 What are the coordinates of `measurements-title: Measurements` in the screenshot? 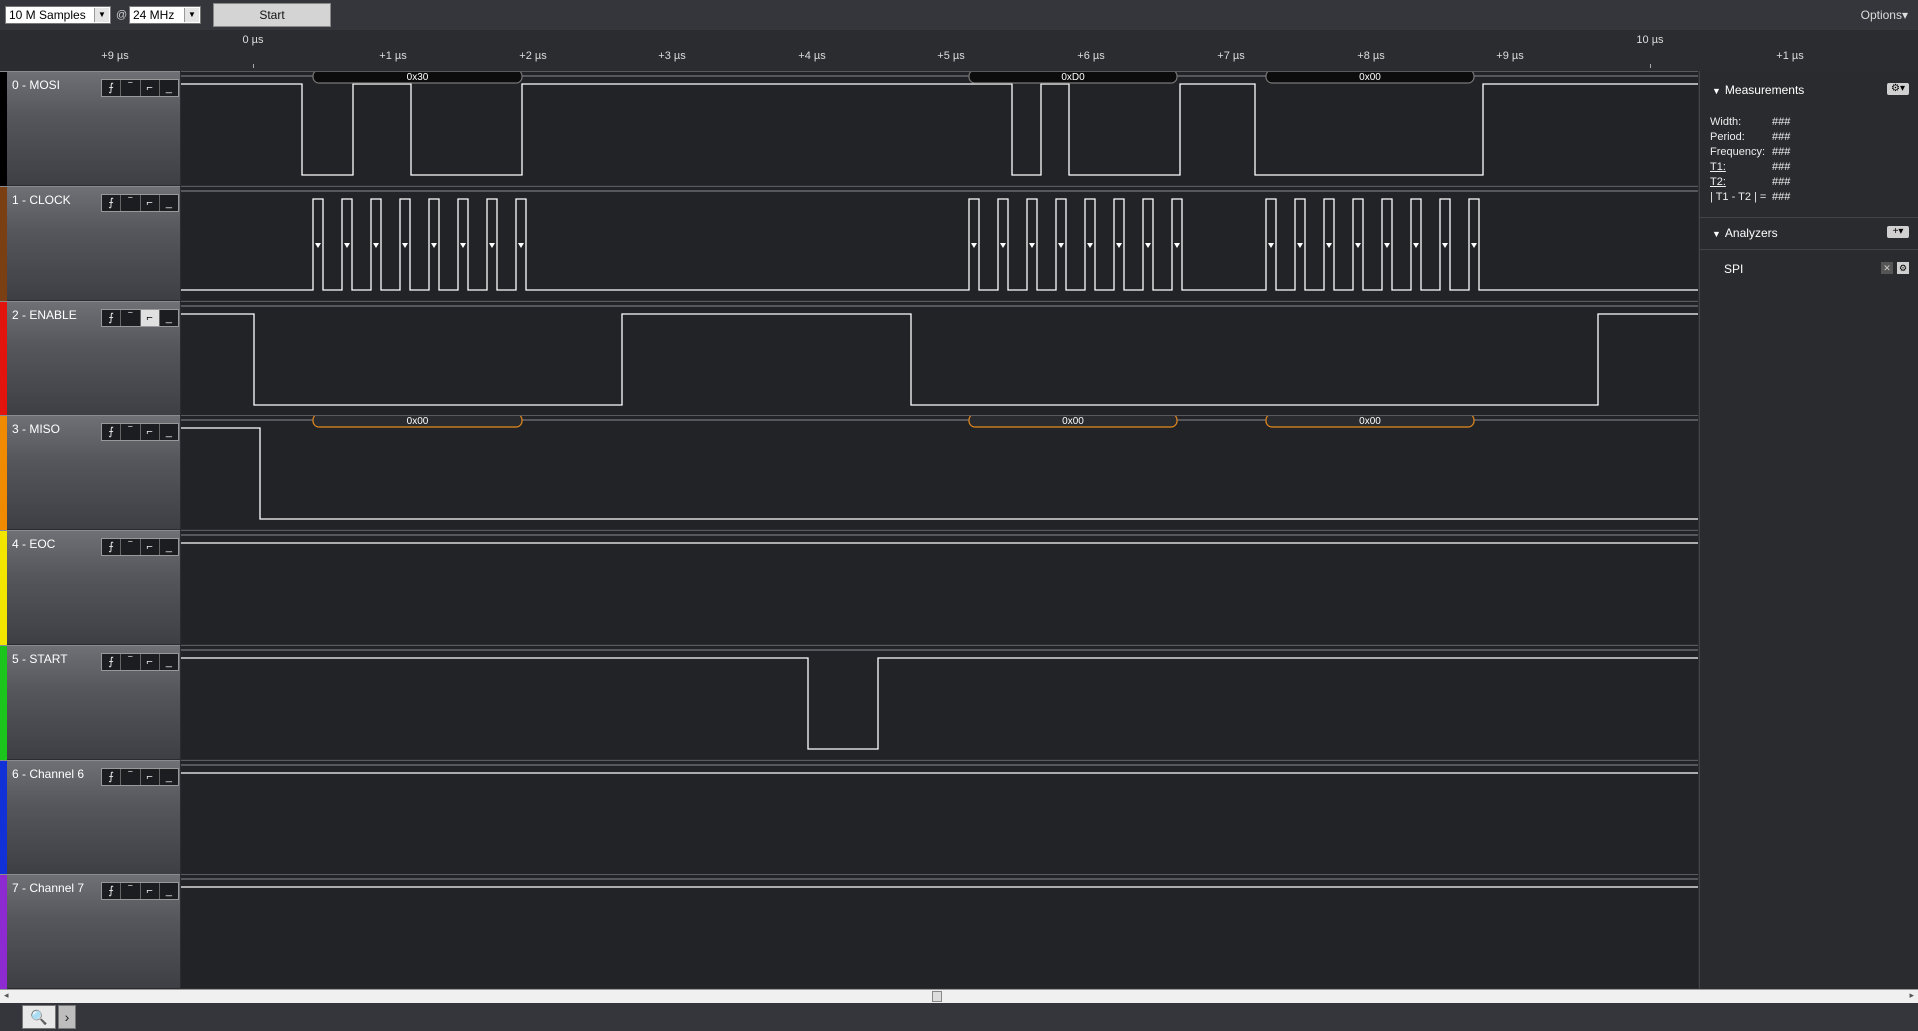 It's located at (1764, 90).